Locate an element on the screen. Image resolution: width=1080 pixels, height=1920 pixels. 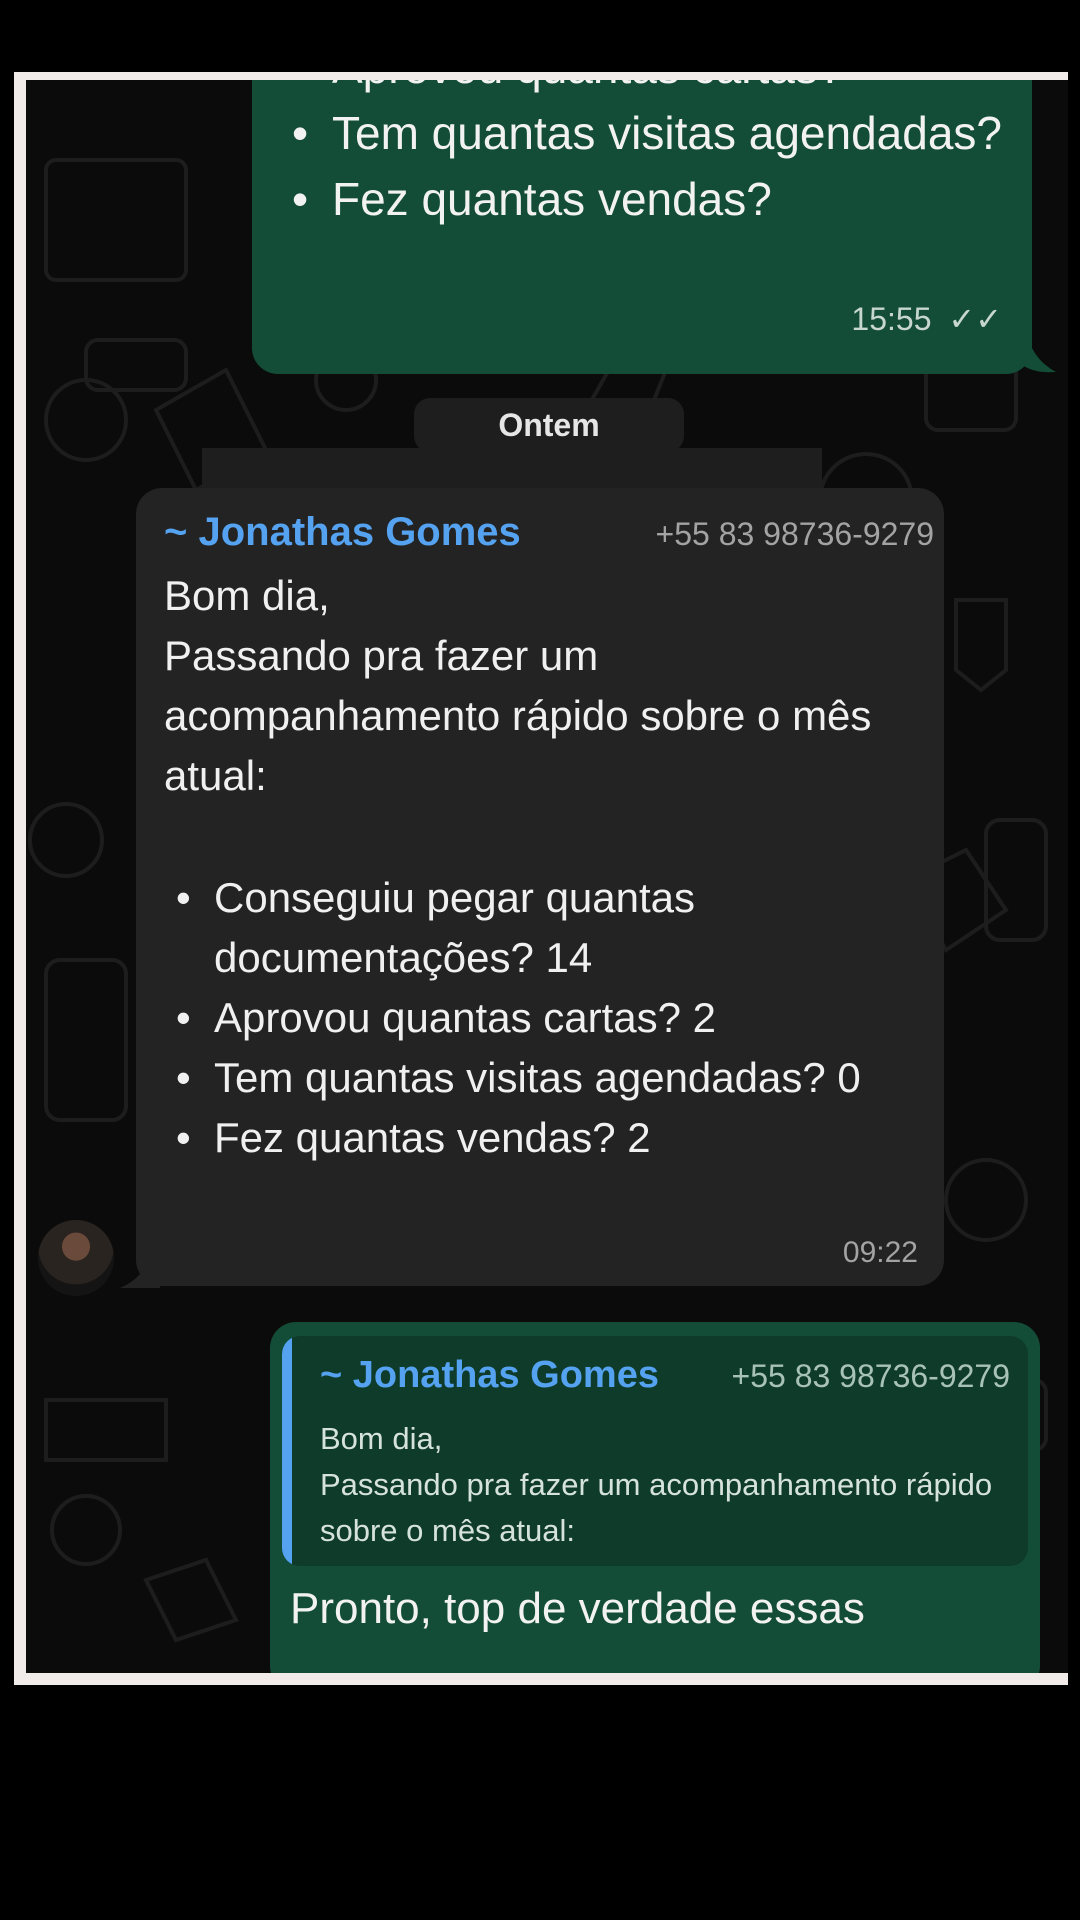
list-item: Fez quantas vendas? is located at coordinates (647, 199).